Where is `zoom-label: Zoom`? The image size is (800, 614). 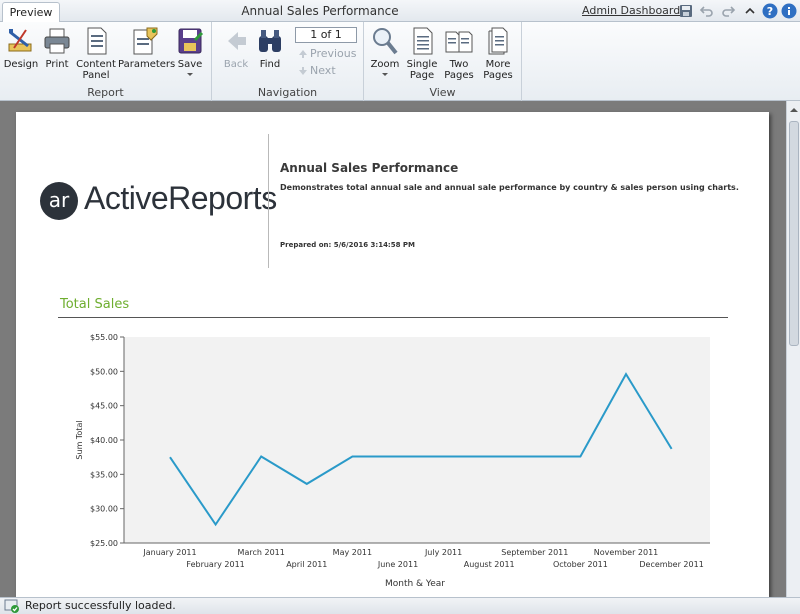 zoom-label: Zoom is located at coordinates (385, 64).